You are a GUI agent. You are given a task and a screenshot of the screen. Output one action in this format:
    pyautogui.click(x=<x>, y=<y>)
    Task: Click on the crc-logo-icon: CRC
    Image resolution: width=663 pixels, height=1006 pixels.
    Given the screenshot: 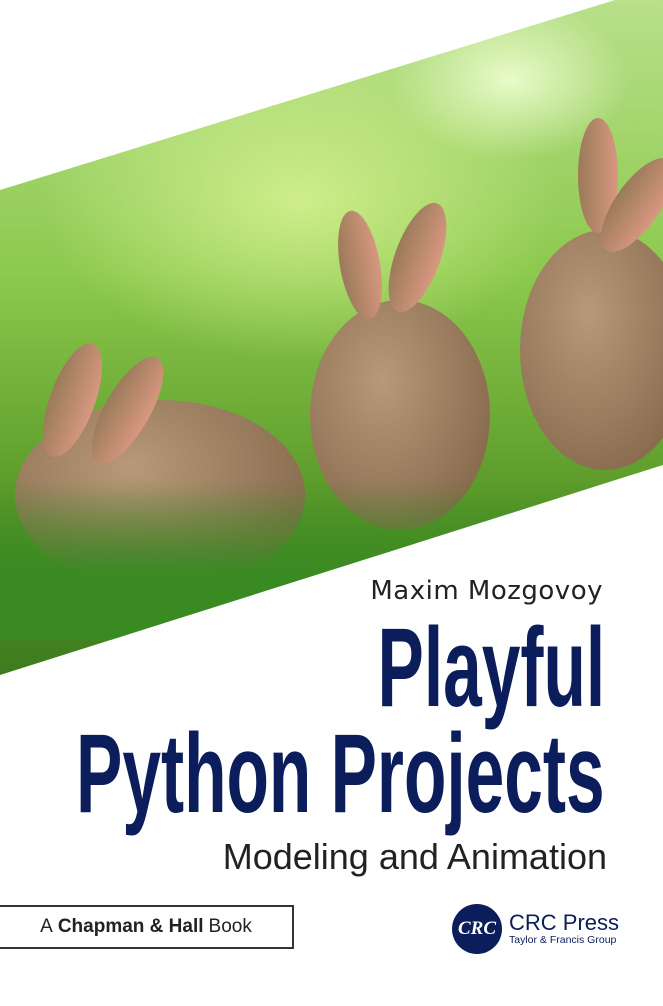 What is the action you would take?
    pyautogui.click(x=477, y=929)
    